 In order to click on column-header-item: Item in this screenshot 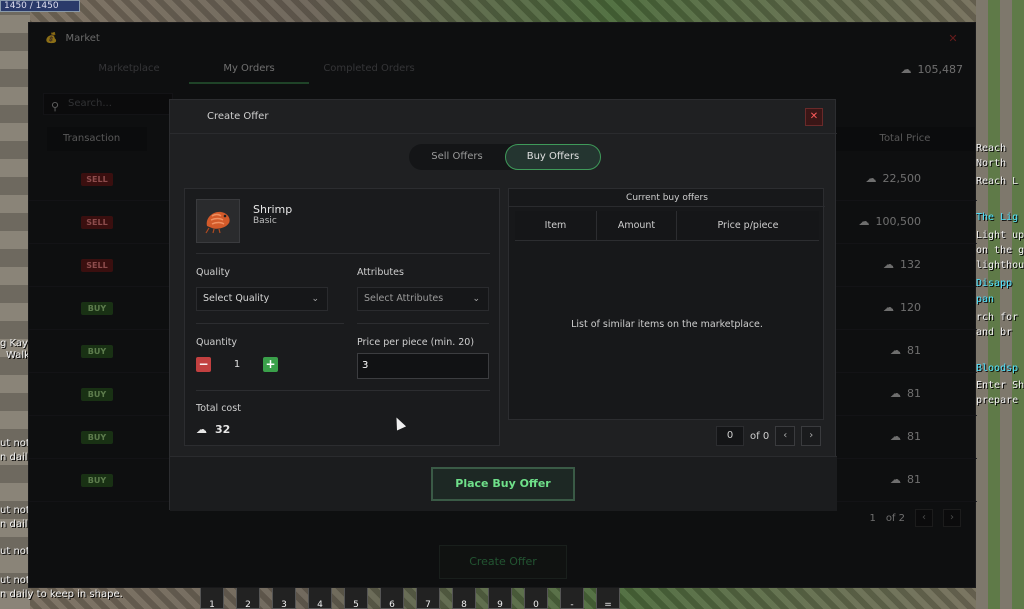, I will do `click(556, 225)`.